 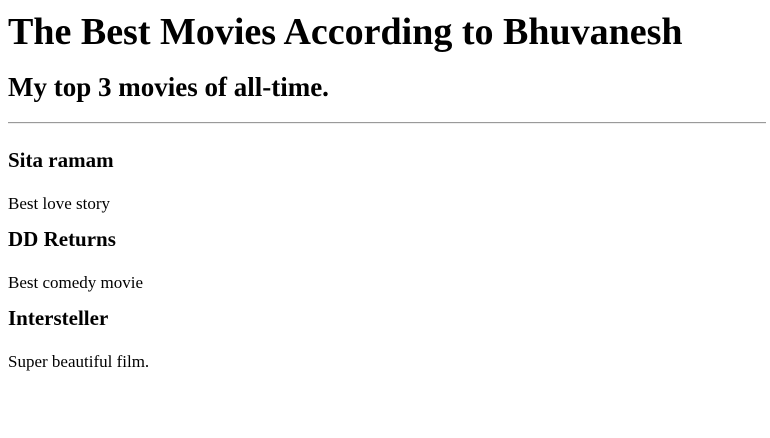 What do you see at coordinates (79, 361) in the screenshot?
I see `movie-description: Super beautiful film.` at bounding box center [79, 361].